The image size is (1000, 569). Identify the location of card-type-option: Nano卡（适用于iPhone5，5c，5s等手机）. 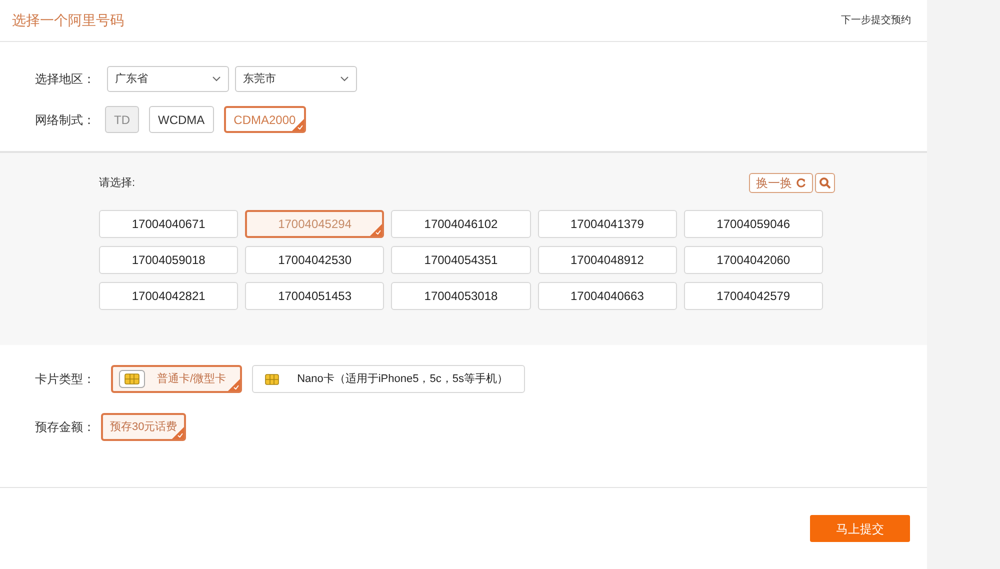
(388, 379).